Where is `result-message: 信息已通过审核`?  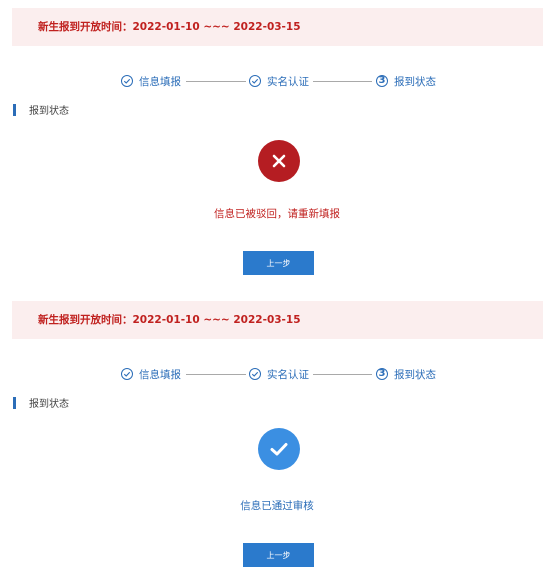 result-message: 信息已通过审核 is located at coordinates (277, 506).